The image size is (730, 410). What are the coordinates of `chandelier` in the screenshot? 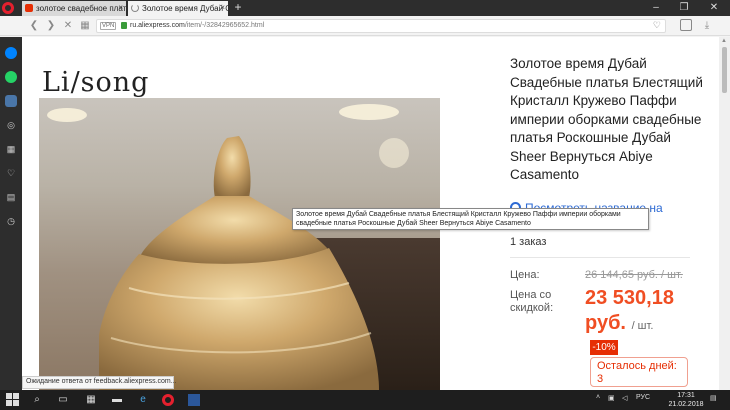 It's located at (394, 153).